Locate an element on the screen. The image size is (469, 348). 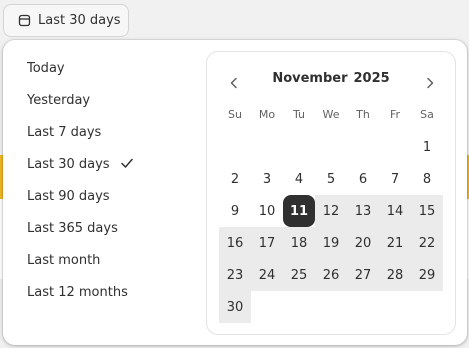
calendar-day-in-range: 12 is located at coordinates (331, 211).